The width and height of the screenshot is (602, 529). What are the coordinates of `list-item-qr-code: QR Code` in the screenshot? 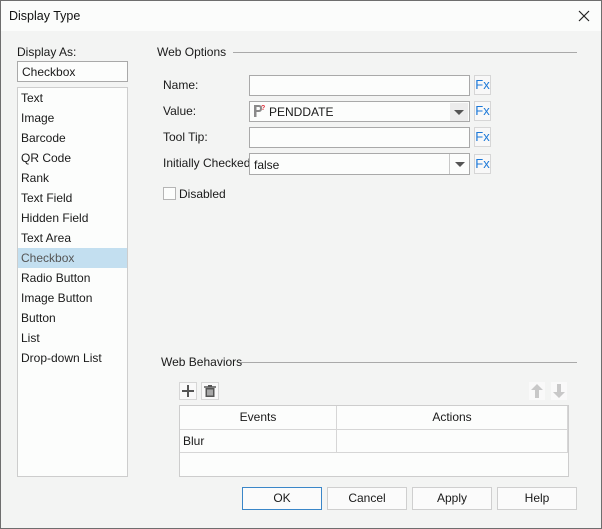 It's located at (72, 158).